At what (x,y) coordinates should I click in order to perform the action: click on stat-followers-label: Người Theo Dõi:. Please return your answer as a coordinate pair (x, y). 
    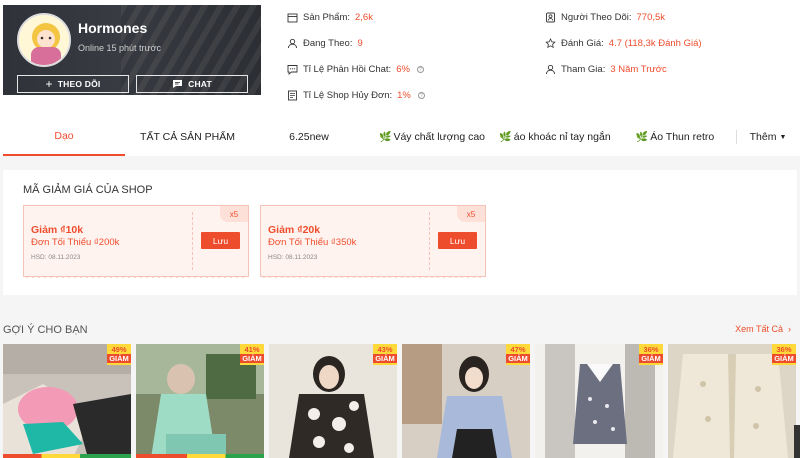
    Looking at the image, I should click on (596, 17).